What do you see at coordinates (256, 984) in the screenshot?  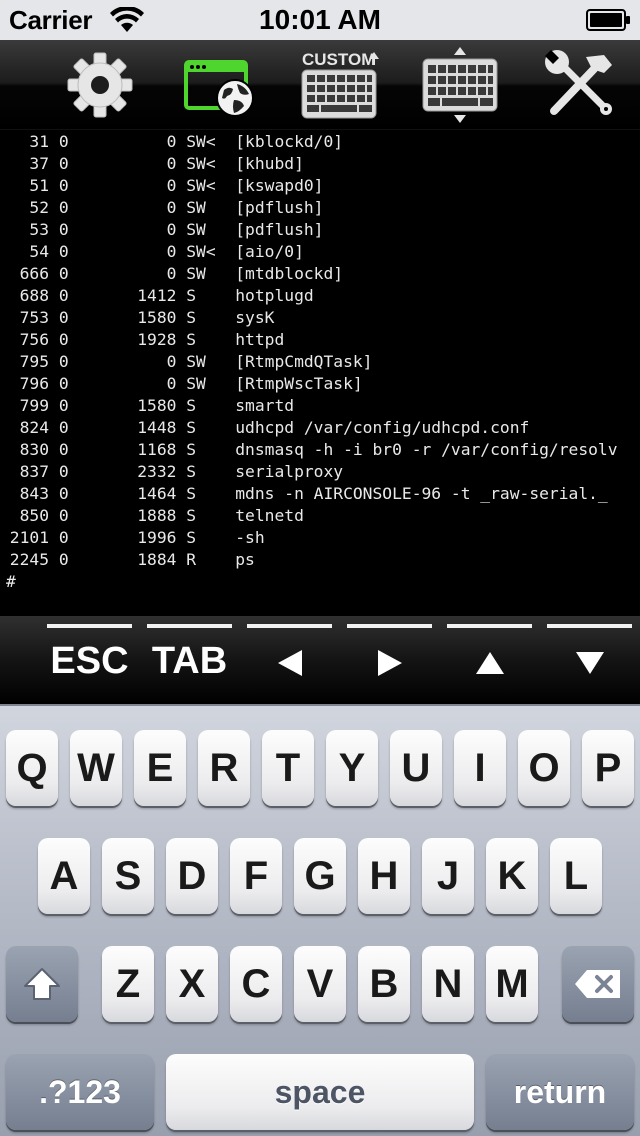 I see `key-c: C` at bounding box center [256, 984].